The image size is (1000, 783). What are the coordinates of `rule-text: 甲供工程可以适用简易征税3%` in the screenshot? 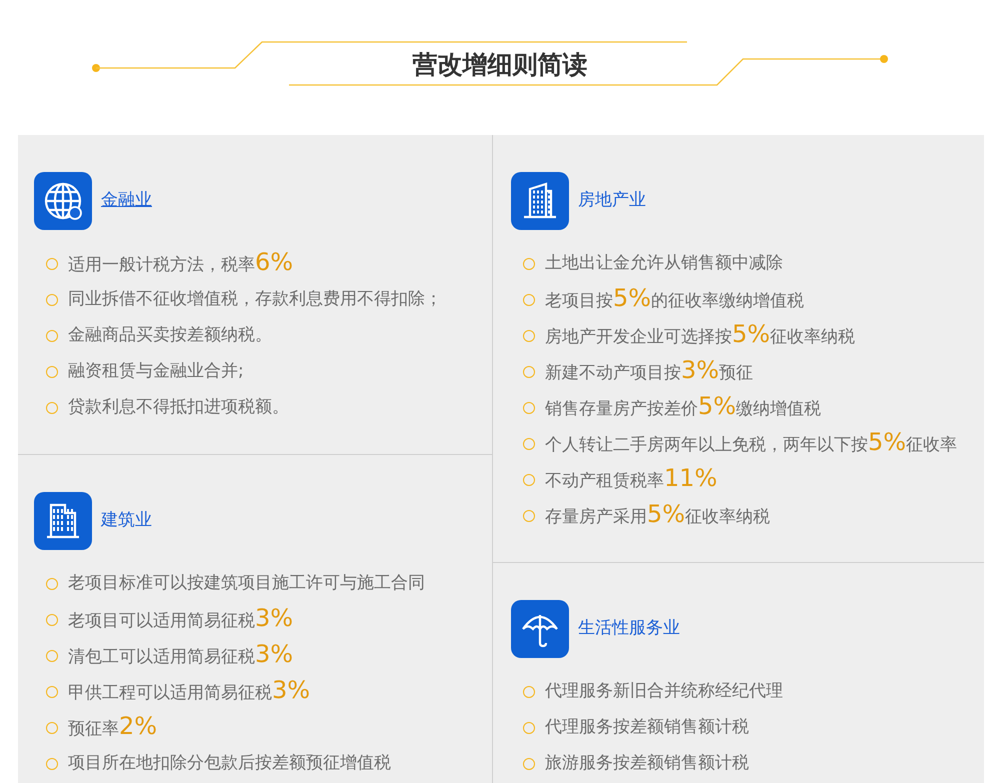 It's located at (189, 692).